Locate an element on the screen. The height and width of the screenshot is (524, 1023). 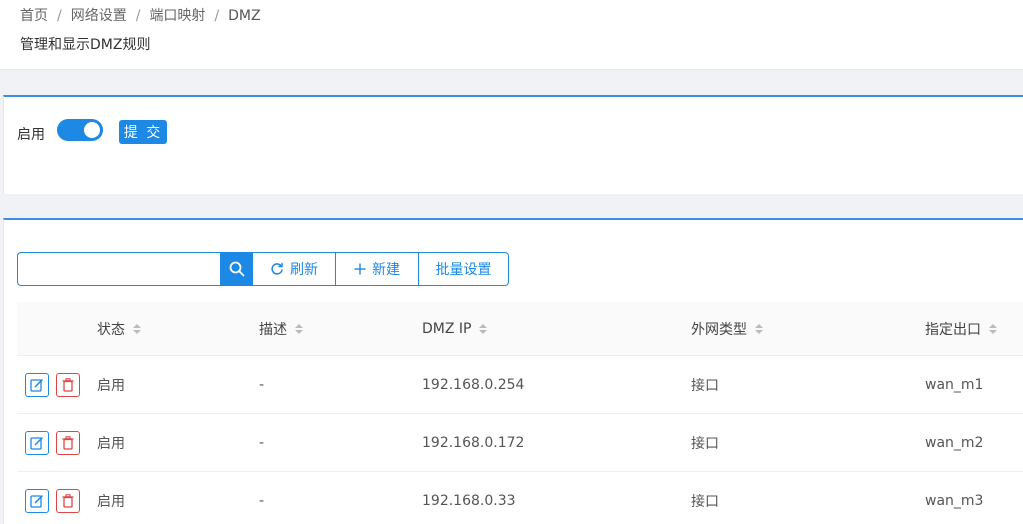
column-header-status: 状态 is located at coordinates (119, 329).